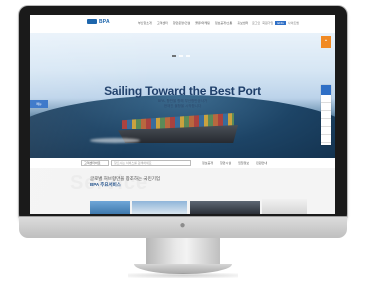 Image resolution: width=365 pixels, height=289 pixels. I want to click on nav-item: 정보공개/소통, so click(223, 23).